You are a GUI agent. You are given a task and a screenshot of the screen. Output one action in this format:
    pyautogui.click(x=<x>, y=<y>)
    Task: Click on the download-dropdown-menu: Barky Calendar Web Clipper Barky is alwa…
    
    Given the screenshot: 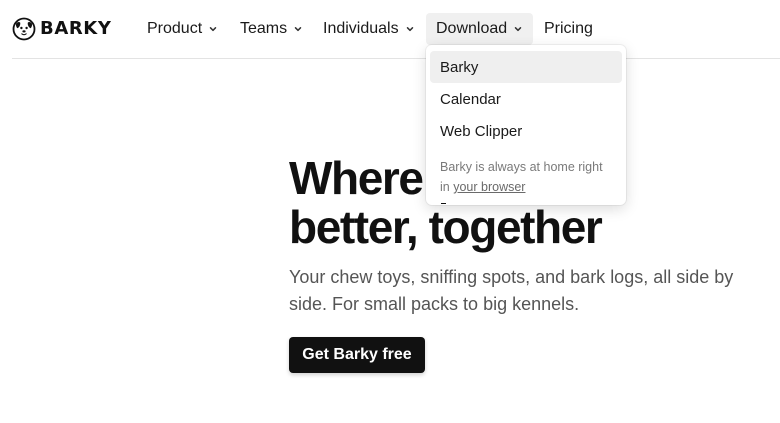 What is the action you would take?
    pyautogui.click(x=526, y=125)
    